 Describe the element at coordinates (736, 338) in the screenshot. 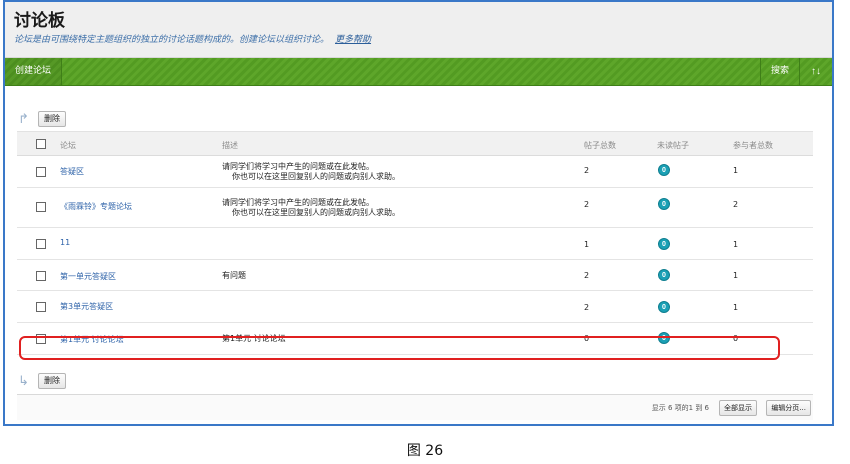

I see `participant-count: 0` at that location.